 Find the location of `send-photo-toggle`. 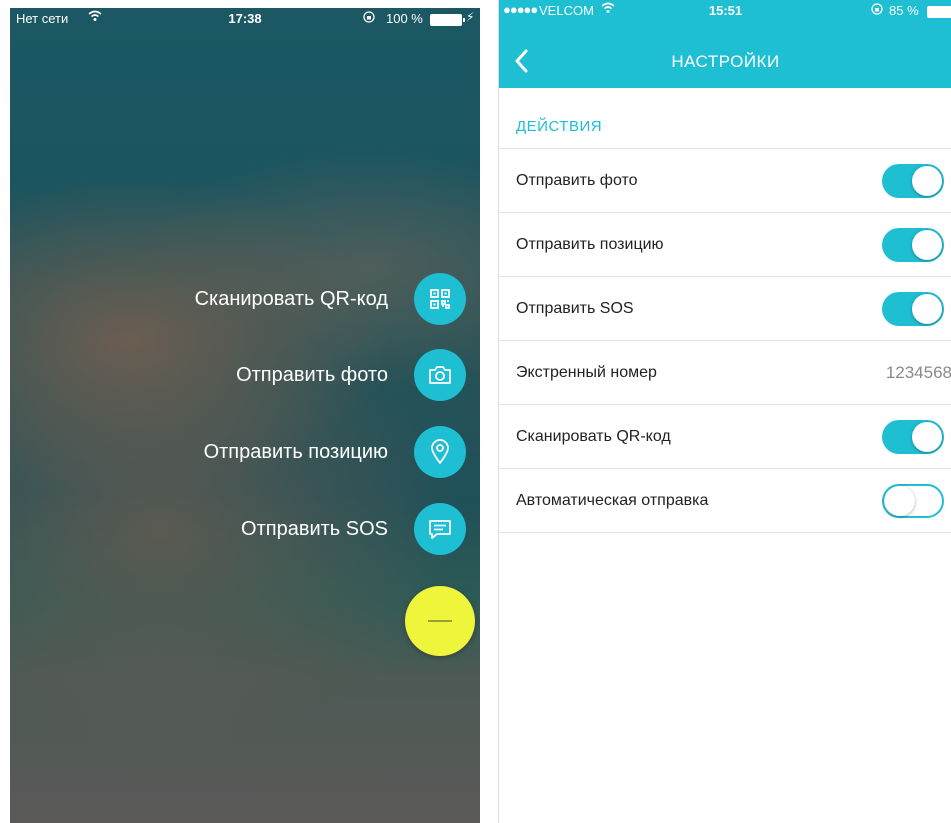

send-photo-toggle is located at coordinates (913, 181).